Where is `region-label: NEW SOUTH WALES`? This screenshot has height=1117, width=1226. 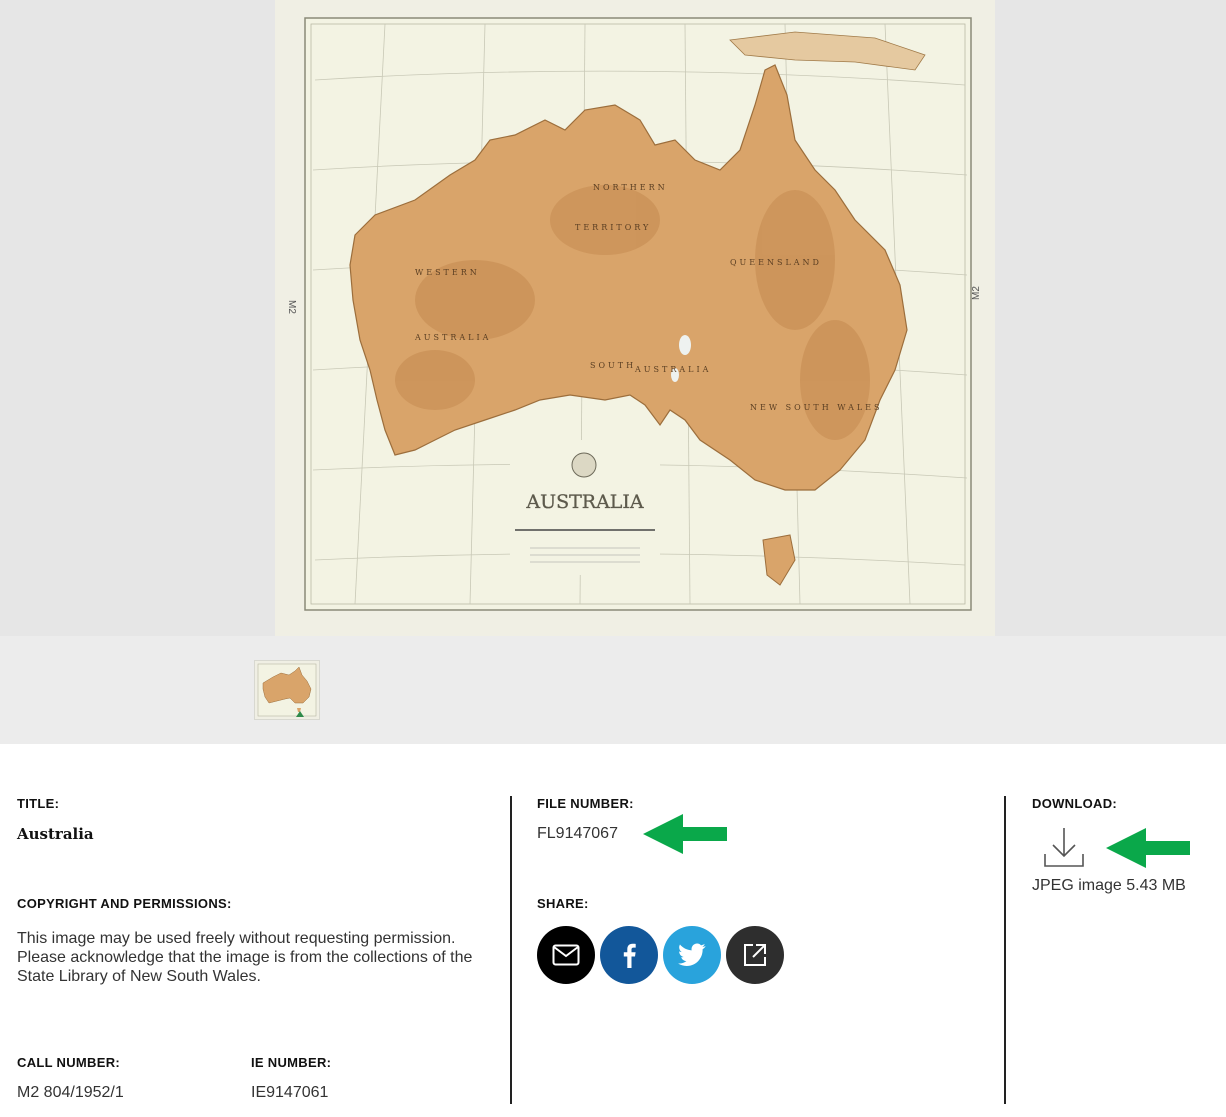 region-label: NEW SOUTH WALES is located at coordinates (816, 407).